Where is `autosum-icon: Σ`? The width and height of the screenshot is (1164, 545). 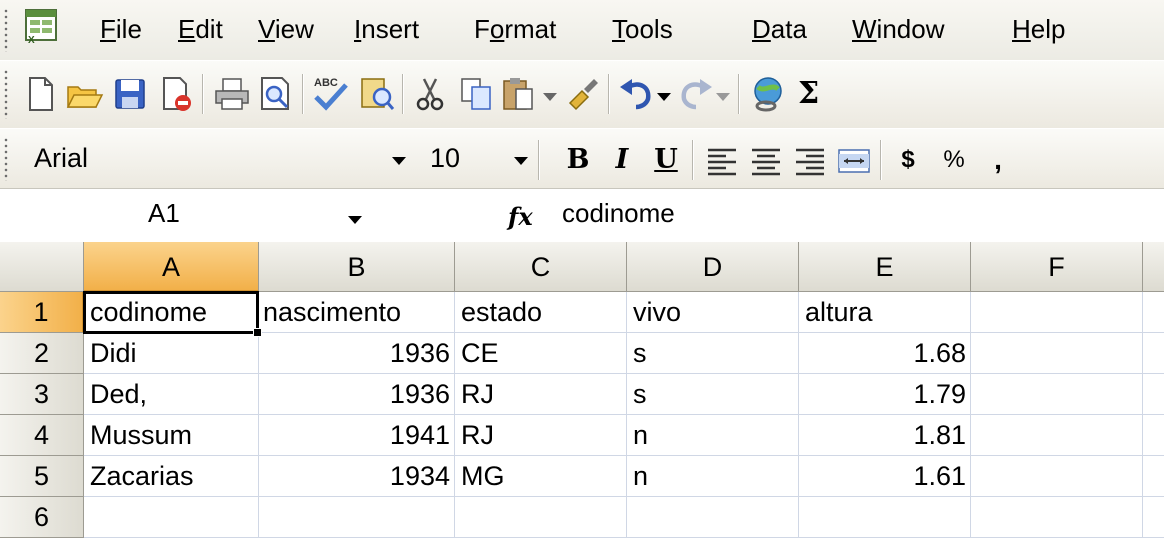
autosum-icon: Σ is located at coordinates (808, 93).